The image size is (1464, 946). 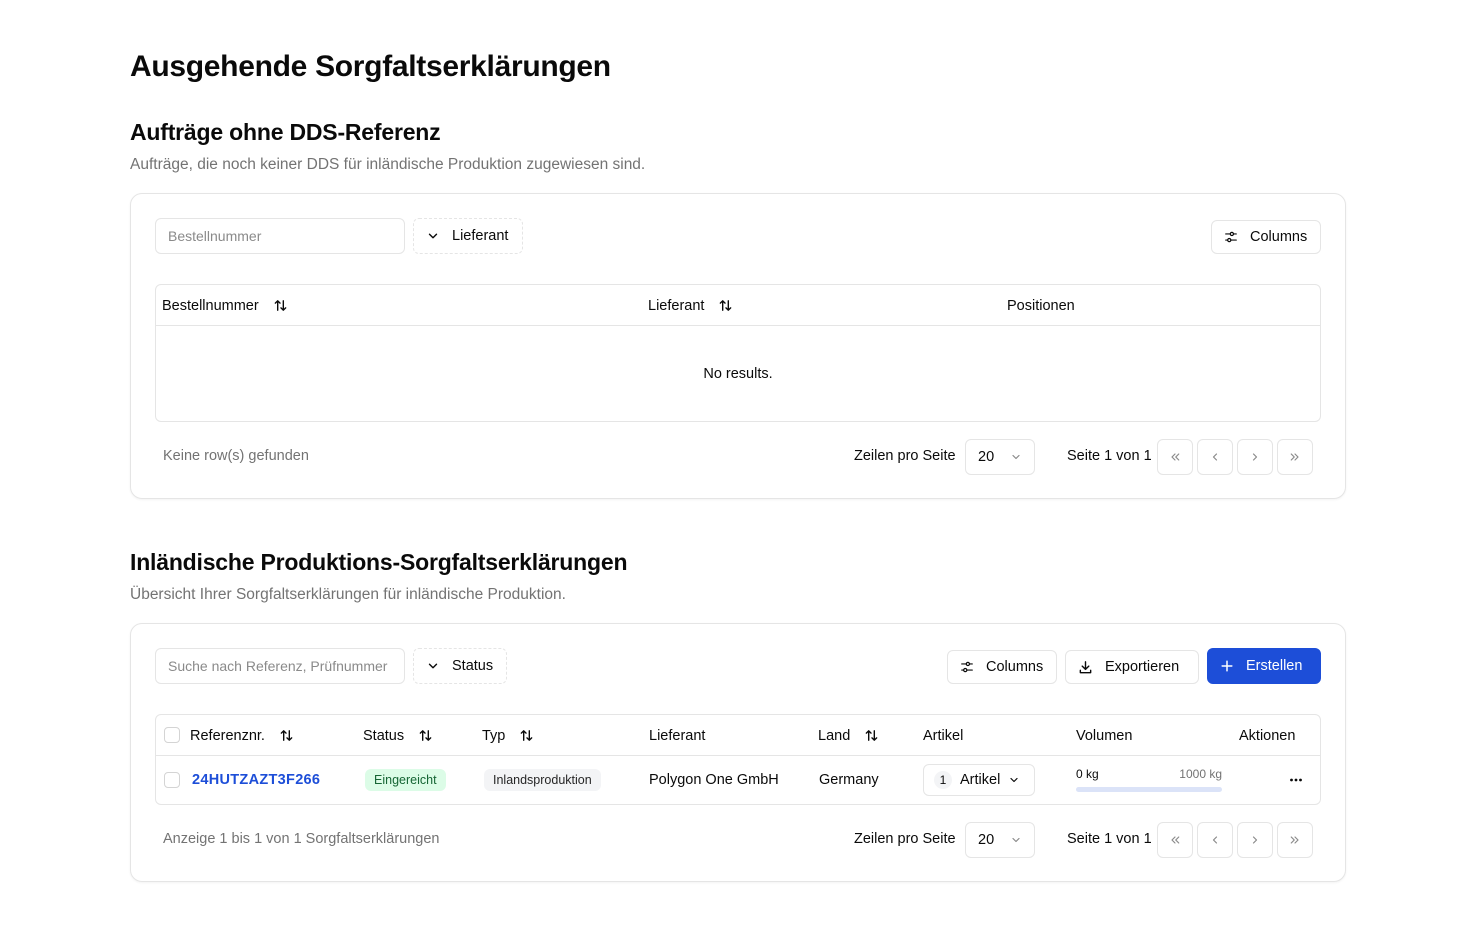 I want to click on column-header-reference: Referenznr., so click(x=242, y=735).